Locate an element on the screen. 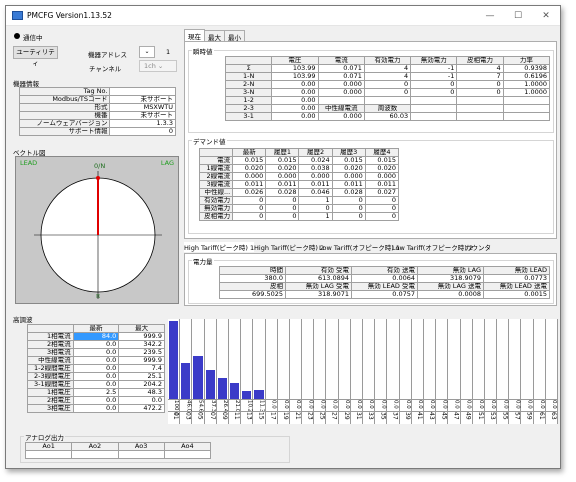 The height and width of the screenshot is (482, 576). table-row: 2-3線間電圧 0.0 25.1 is located at coordinates (96, 376).